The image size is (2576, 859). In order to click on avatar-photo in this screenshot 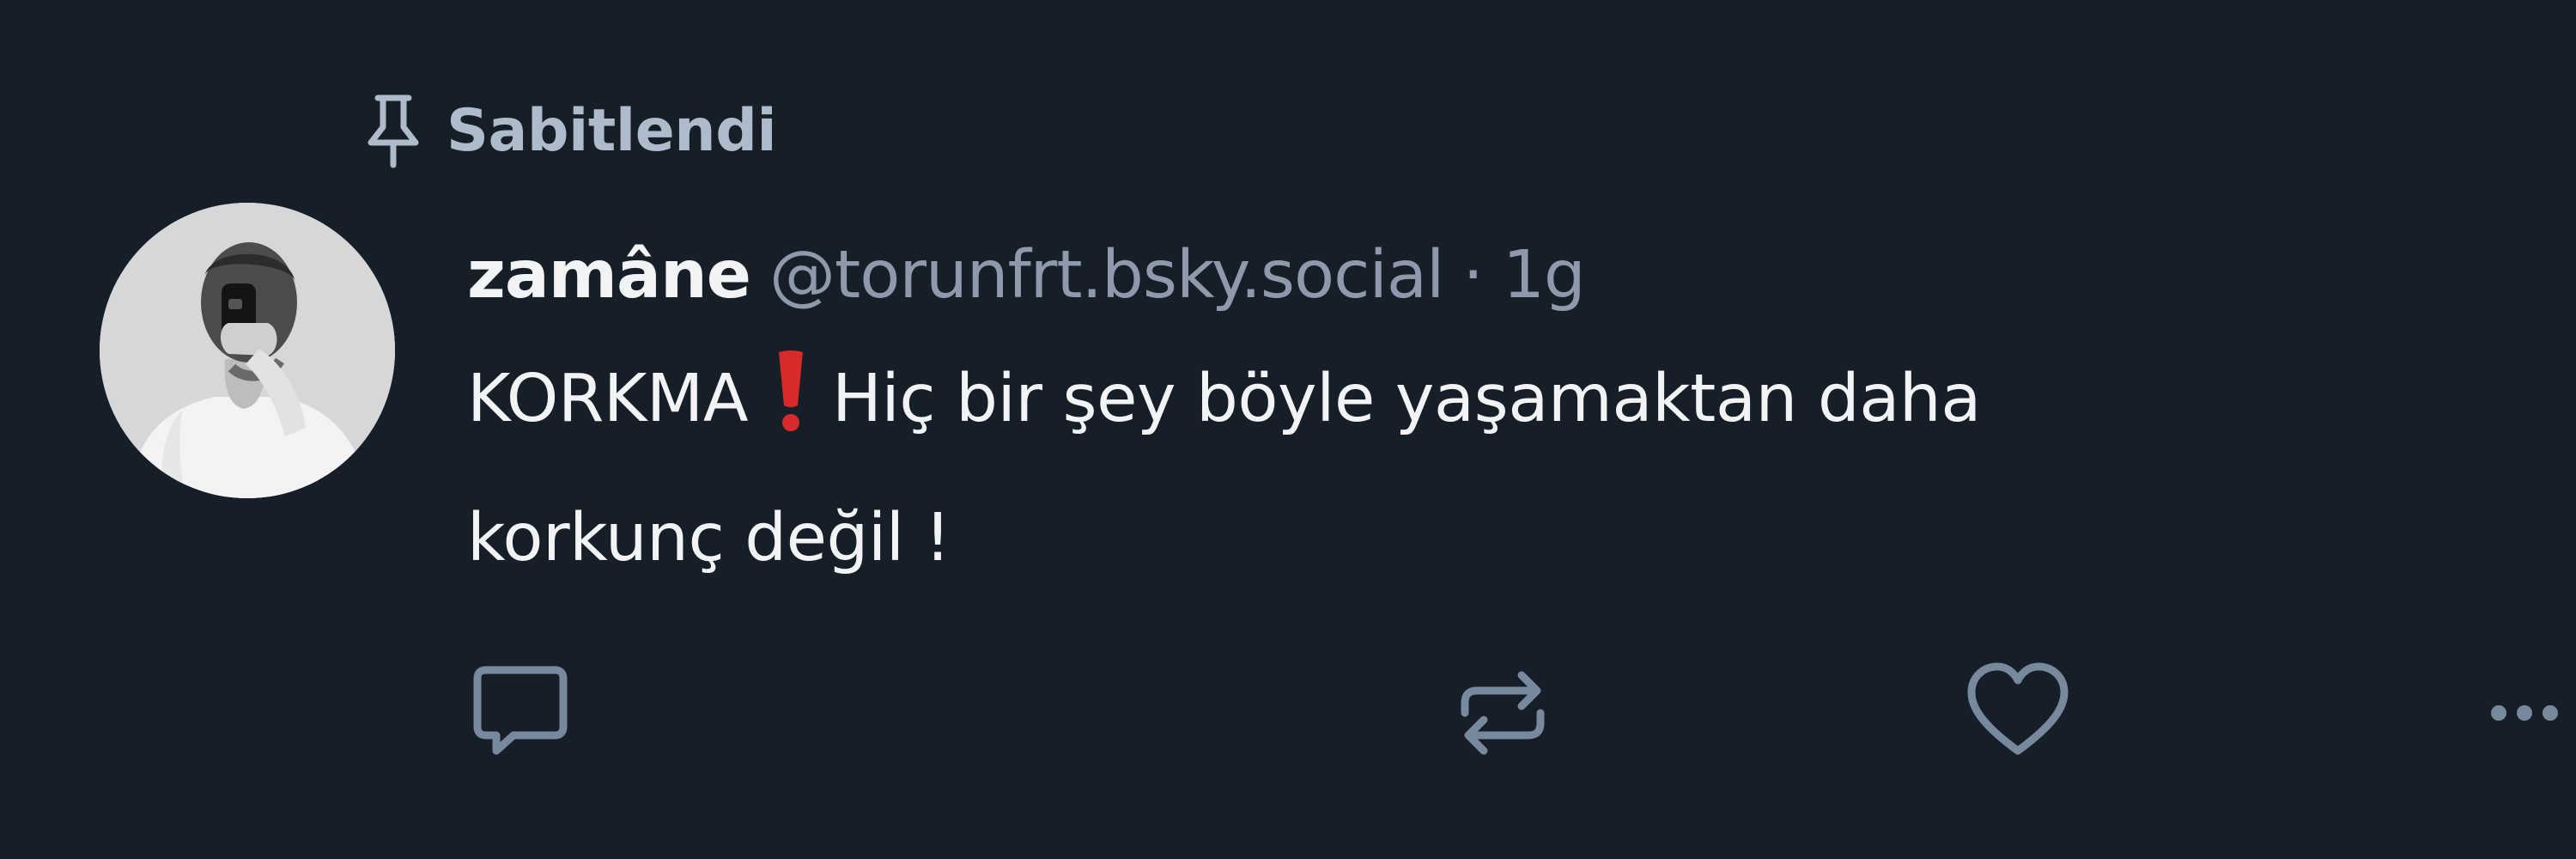, I will do `click(248, 351)`.